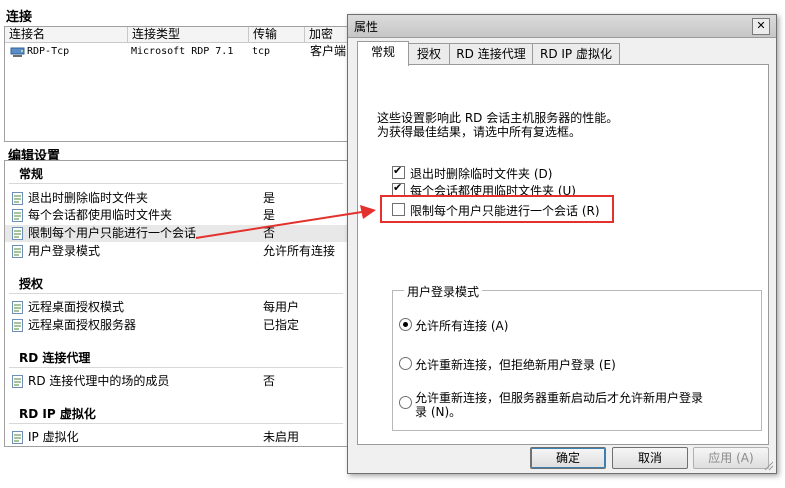 Image resolution: width=785 pixels, height=488 pixels. I want to click on setting-row: 远程桌面授权模式 每用户, so click(176, 307).